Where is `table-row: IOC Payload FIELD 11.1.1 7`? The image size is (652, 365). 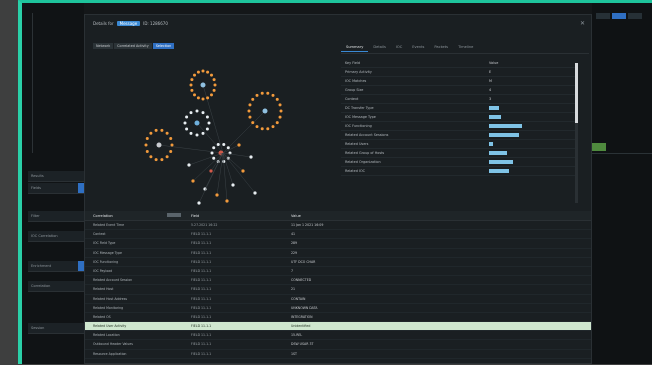 table-row: IOC Payload FIELD 11.1.1 7 is located at coordinates (338, 272).